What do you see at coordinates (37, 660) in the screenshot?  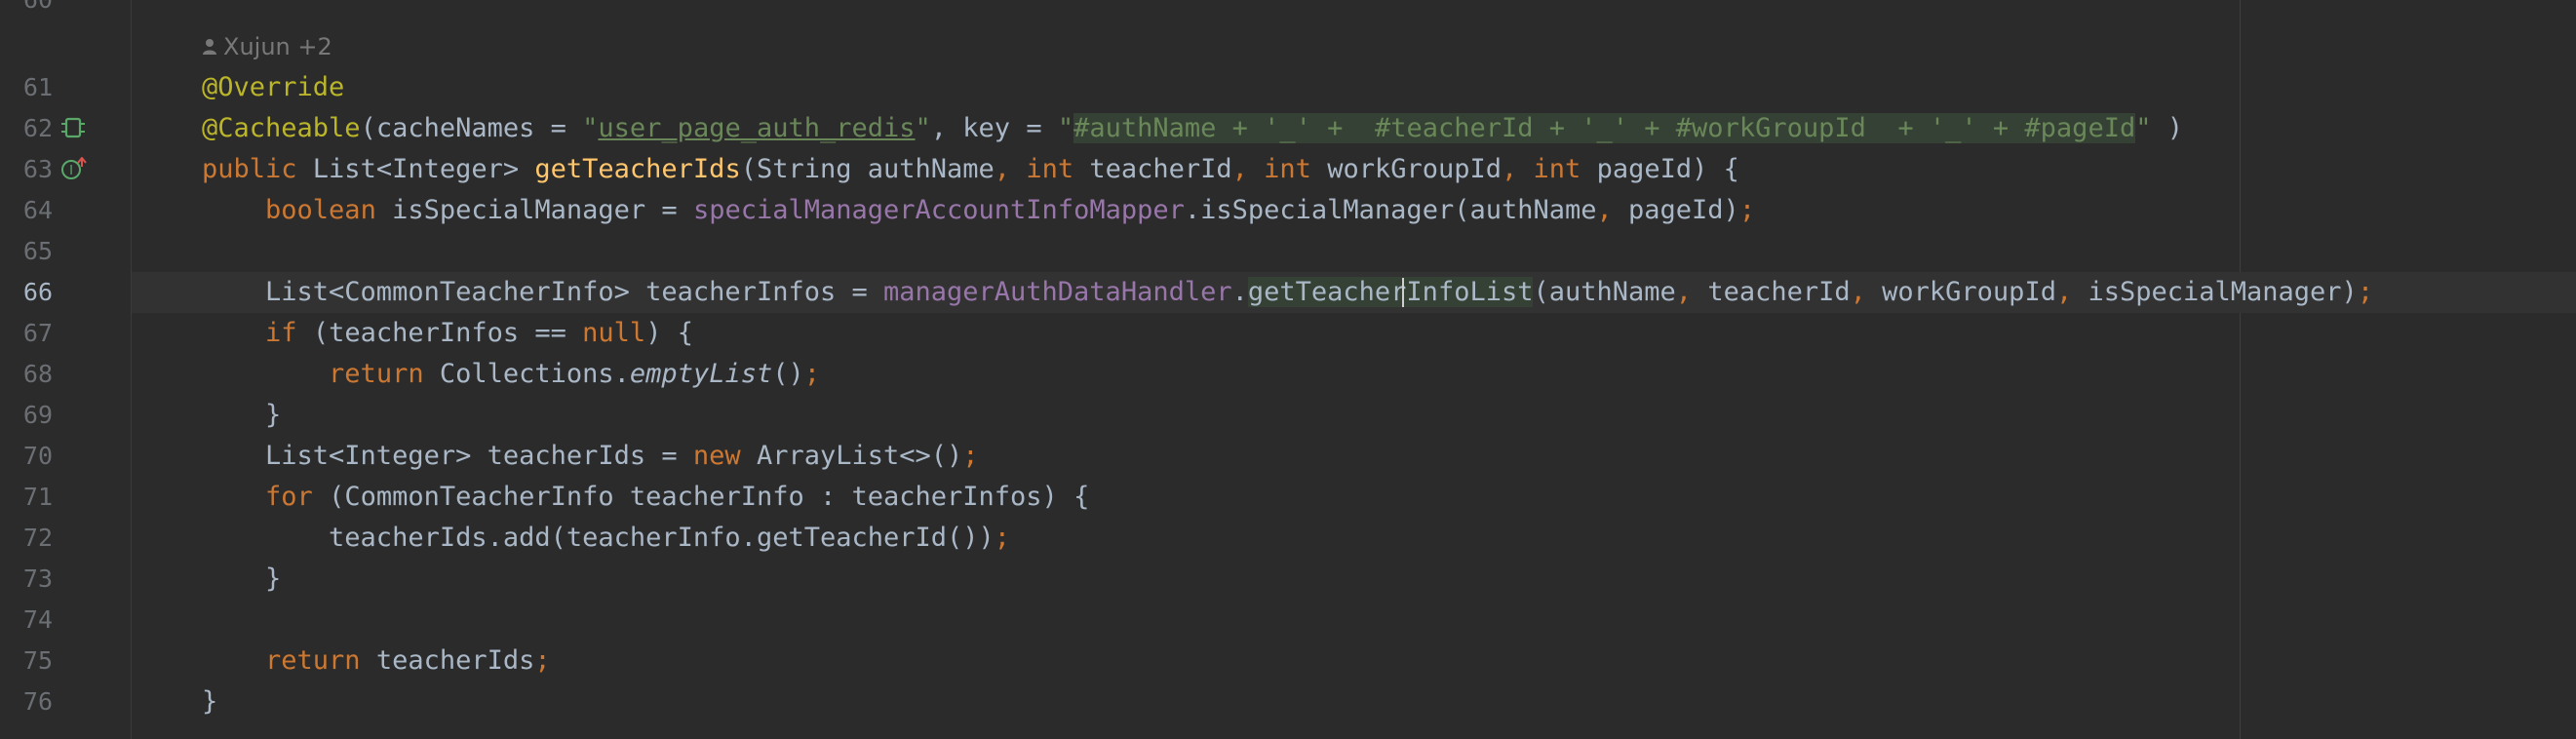 I see `line-number: 75` at bounding box center [37, 660].